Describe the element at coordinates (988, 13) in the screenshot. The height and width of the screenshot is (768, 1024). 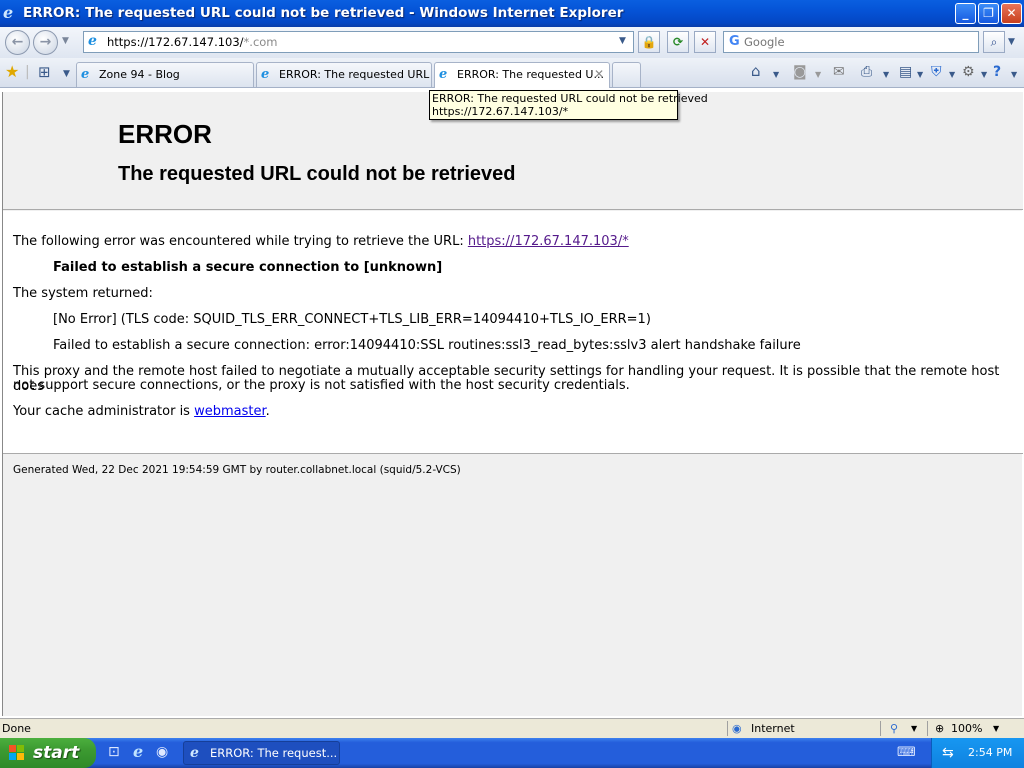
I see `restore-button: ❐` at that location.